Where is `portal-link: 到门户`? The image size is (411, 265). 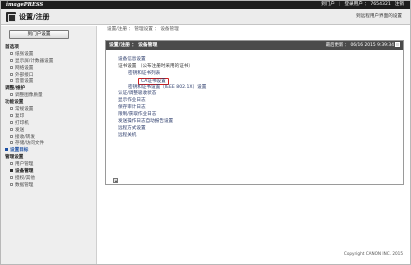 portal-link: 到门户 is located at coordinates (328, 5).